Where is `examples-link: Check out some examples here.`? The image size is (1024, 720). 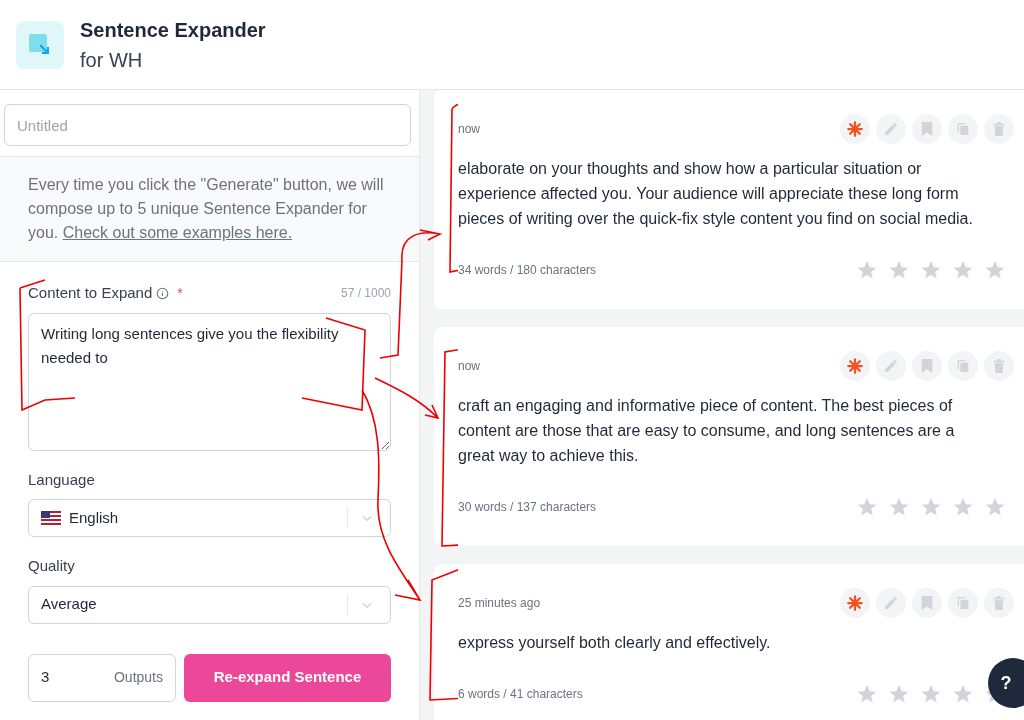 examples-link: Check out some examples here. is located at coordinates (177, 232).